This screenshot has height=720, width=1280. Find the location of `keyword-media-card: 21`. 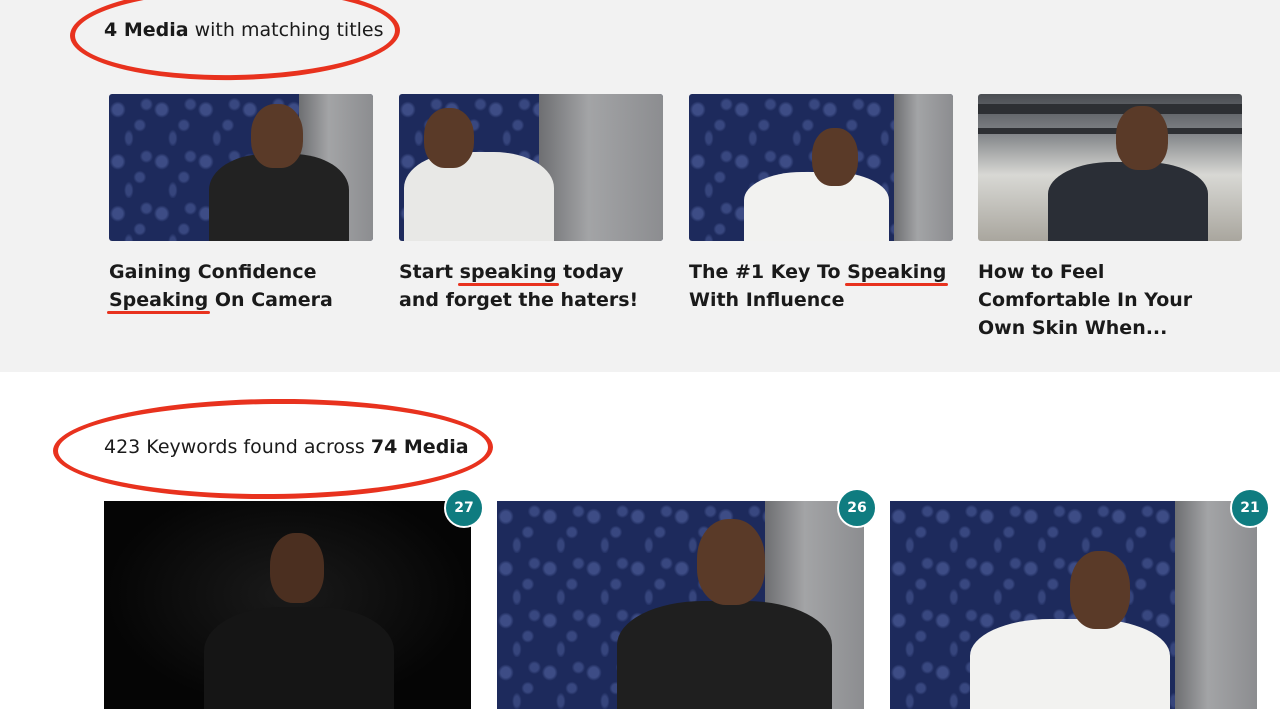

keyword-media-card: 21 is located at coordinates (1080, 598).